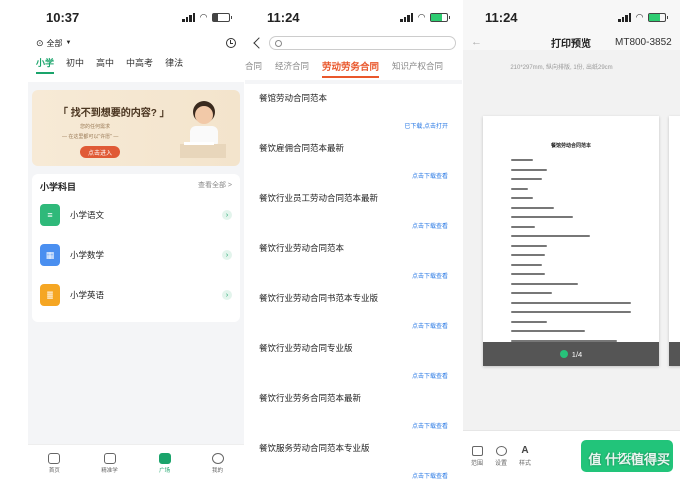  What do you see at coordinates (109, 458) in the screenshot?
I see `graduation-cap-icon` at bounding box center [109, 458].